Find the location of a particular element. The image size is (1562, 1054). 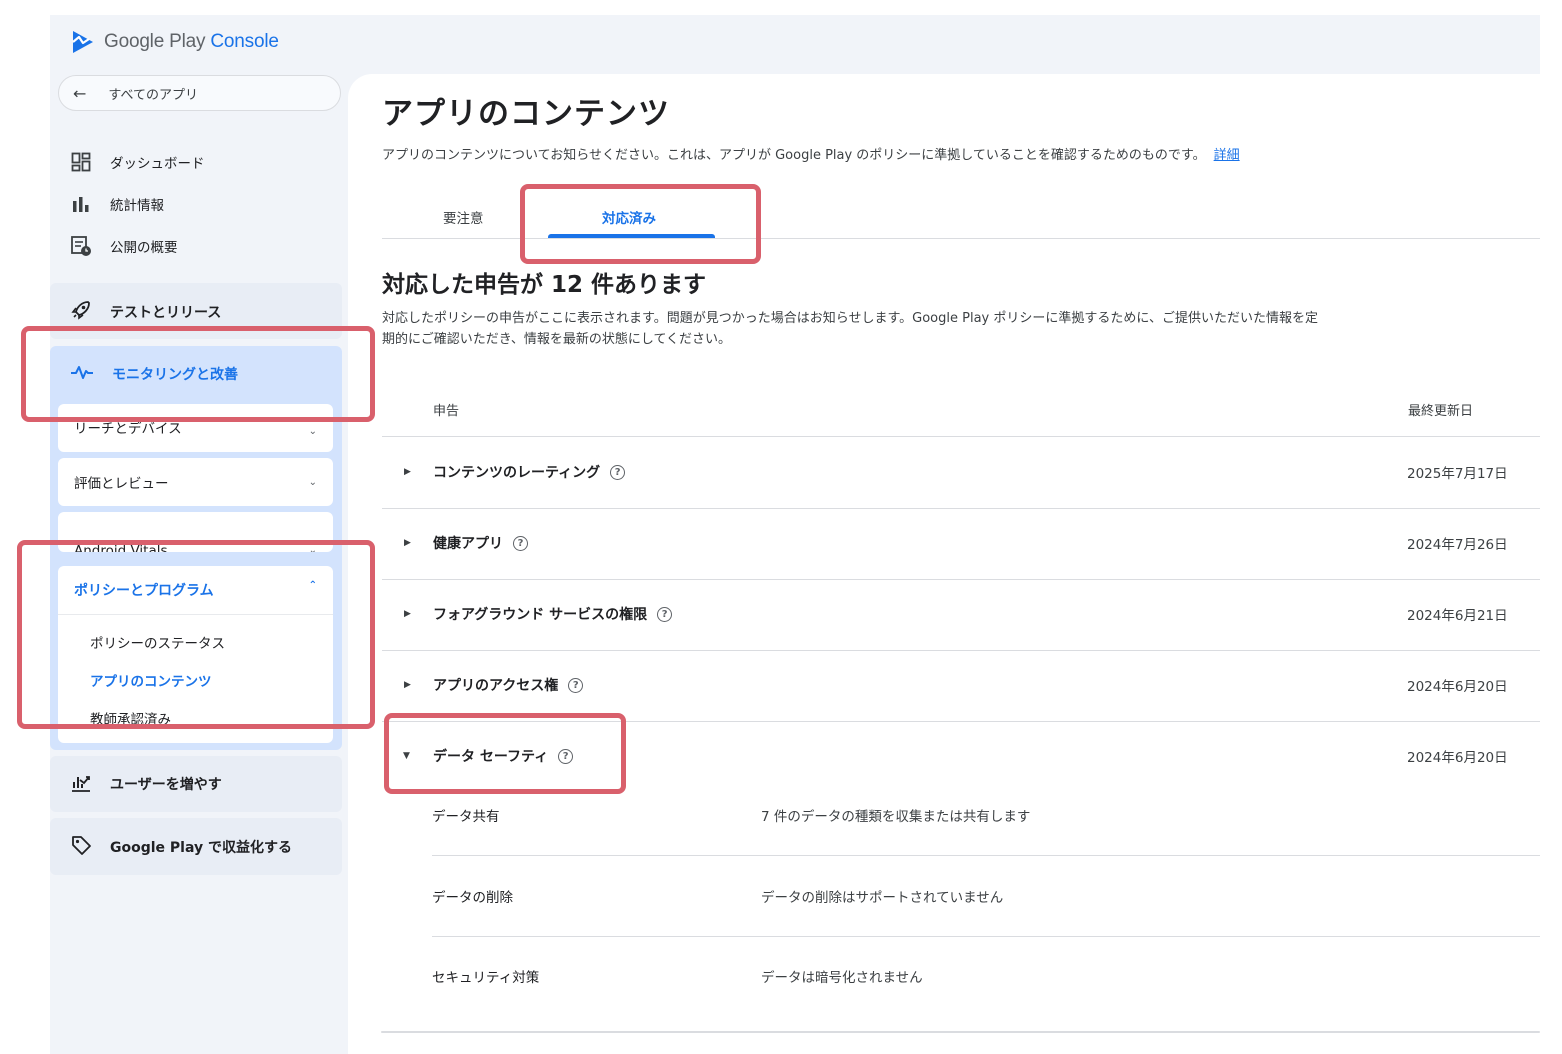

section-head-test-release: テストとリリース is located at coordinates (145, 312).